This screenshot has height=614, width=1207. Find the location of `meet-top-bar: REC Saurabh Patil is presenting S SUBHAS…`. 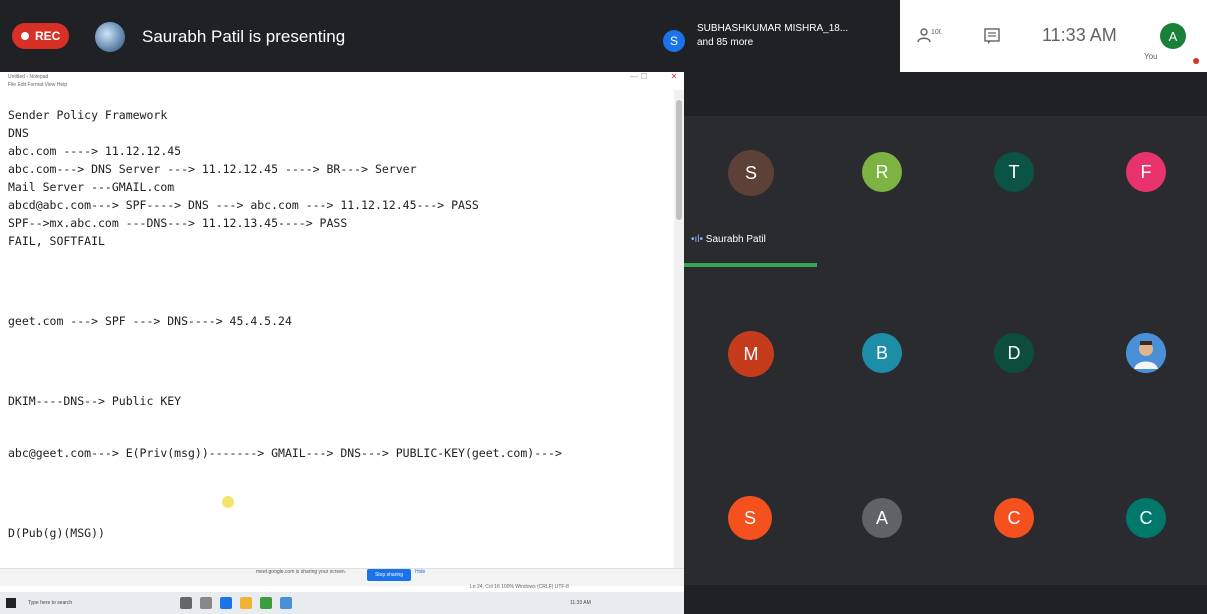

meet-top-bar: REC Saurabh Patil is presenting S SUBHAS… is located at coordinates (603, 36).